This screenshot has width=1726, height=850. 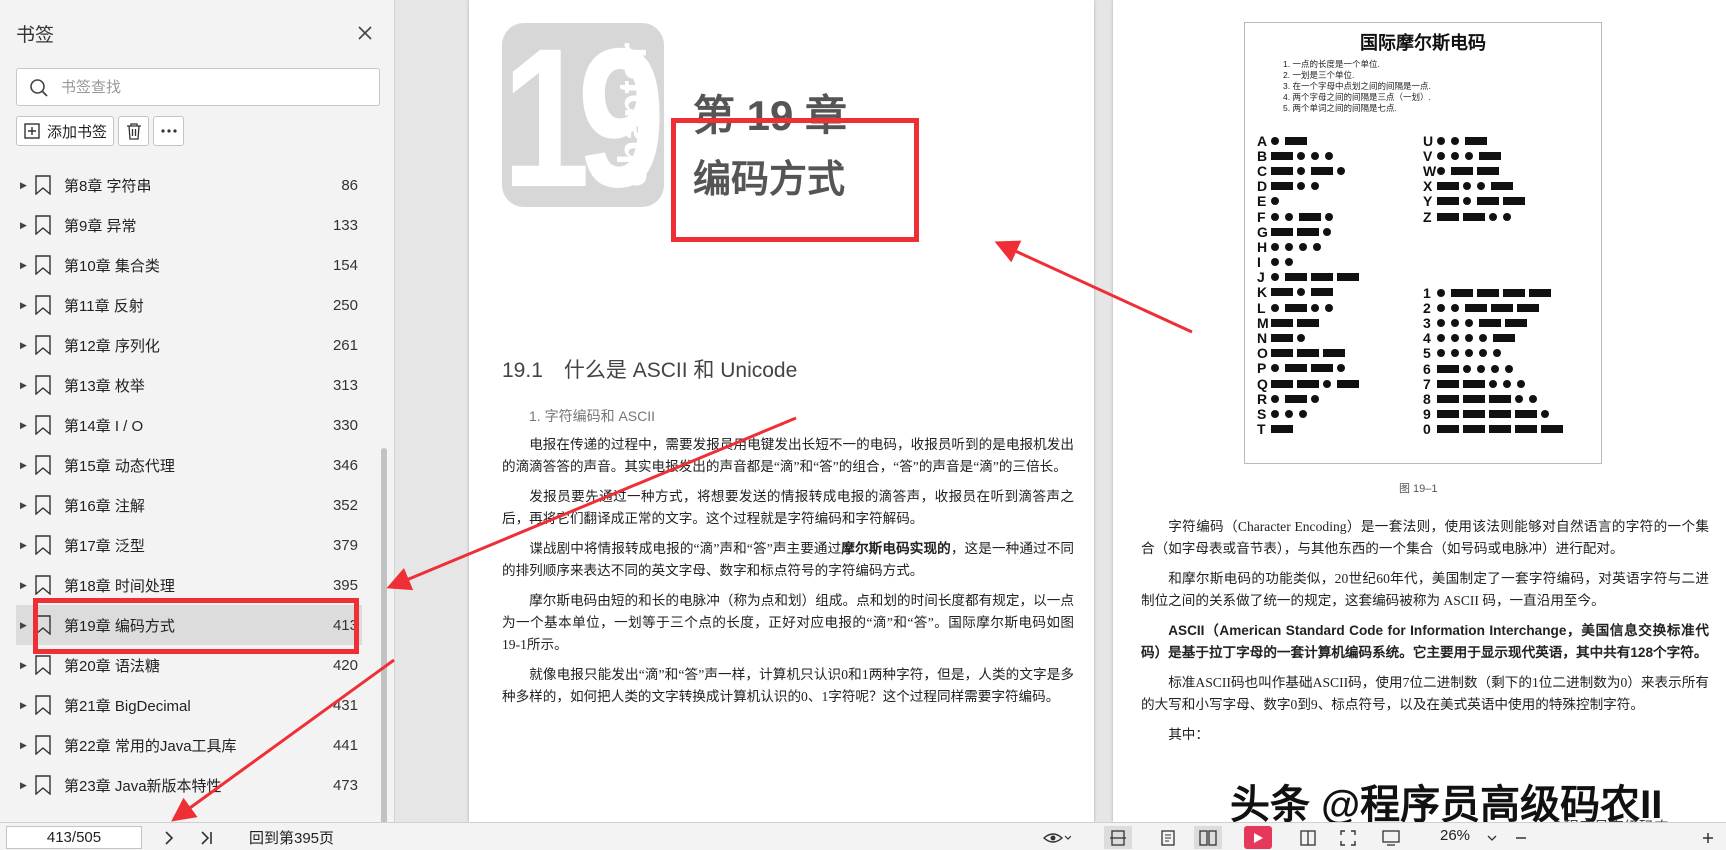 I want to click on morse-digits: 1234567890, so click(x=1495, y=361).